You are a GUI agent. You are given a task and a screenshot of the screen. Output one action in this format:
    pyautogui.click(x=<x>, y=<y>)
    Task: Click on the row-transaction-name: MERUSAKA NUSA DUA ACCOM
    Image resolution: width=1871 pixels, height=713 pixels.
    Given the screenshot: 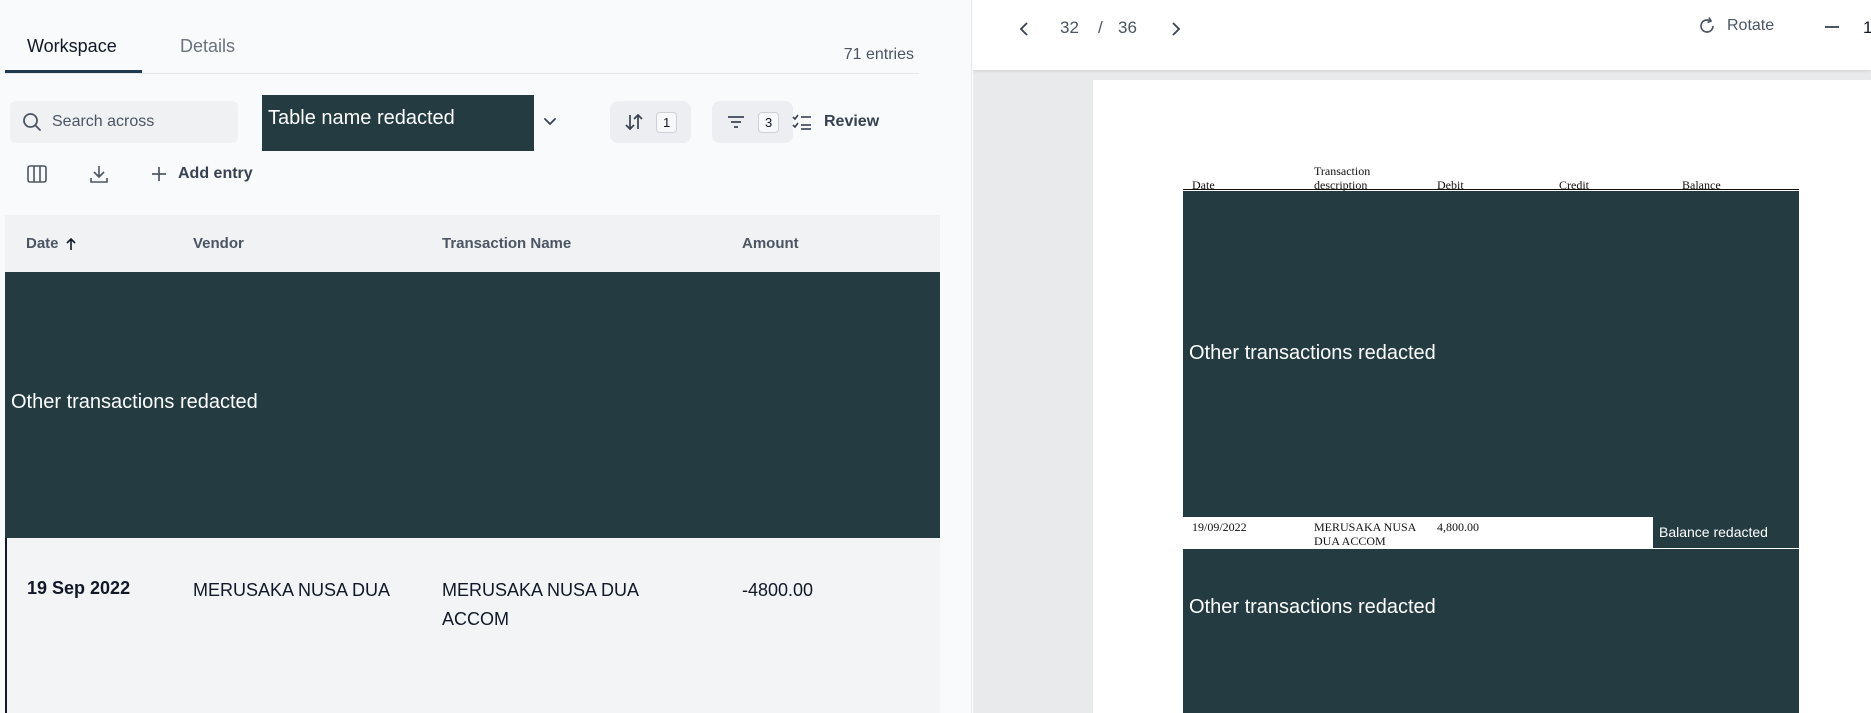 What is the action you would take?
    pyautogui.click(x=540, y=604)
    